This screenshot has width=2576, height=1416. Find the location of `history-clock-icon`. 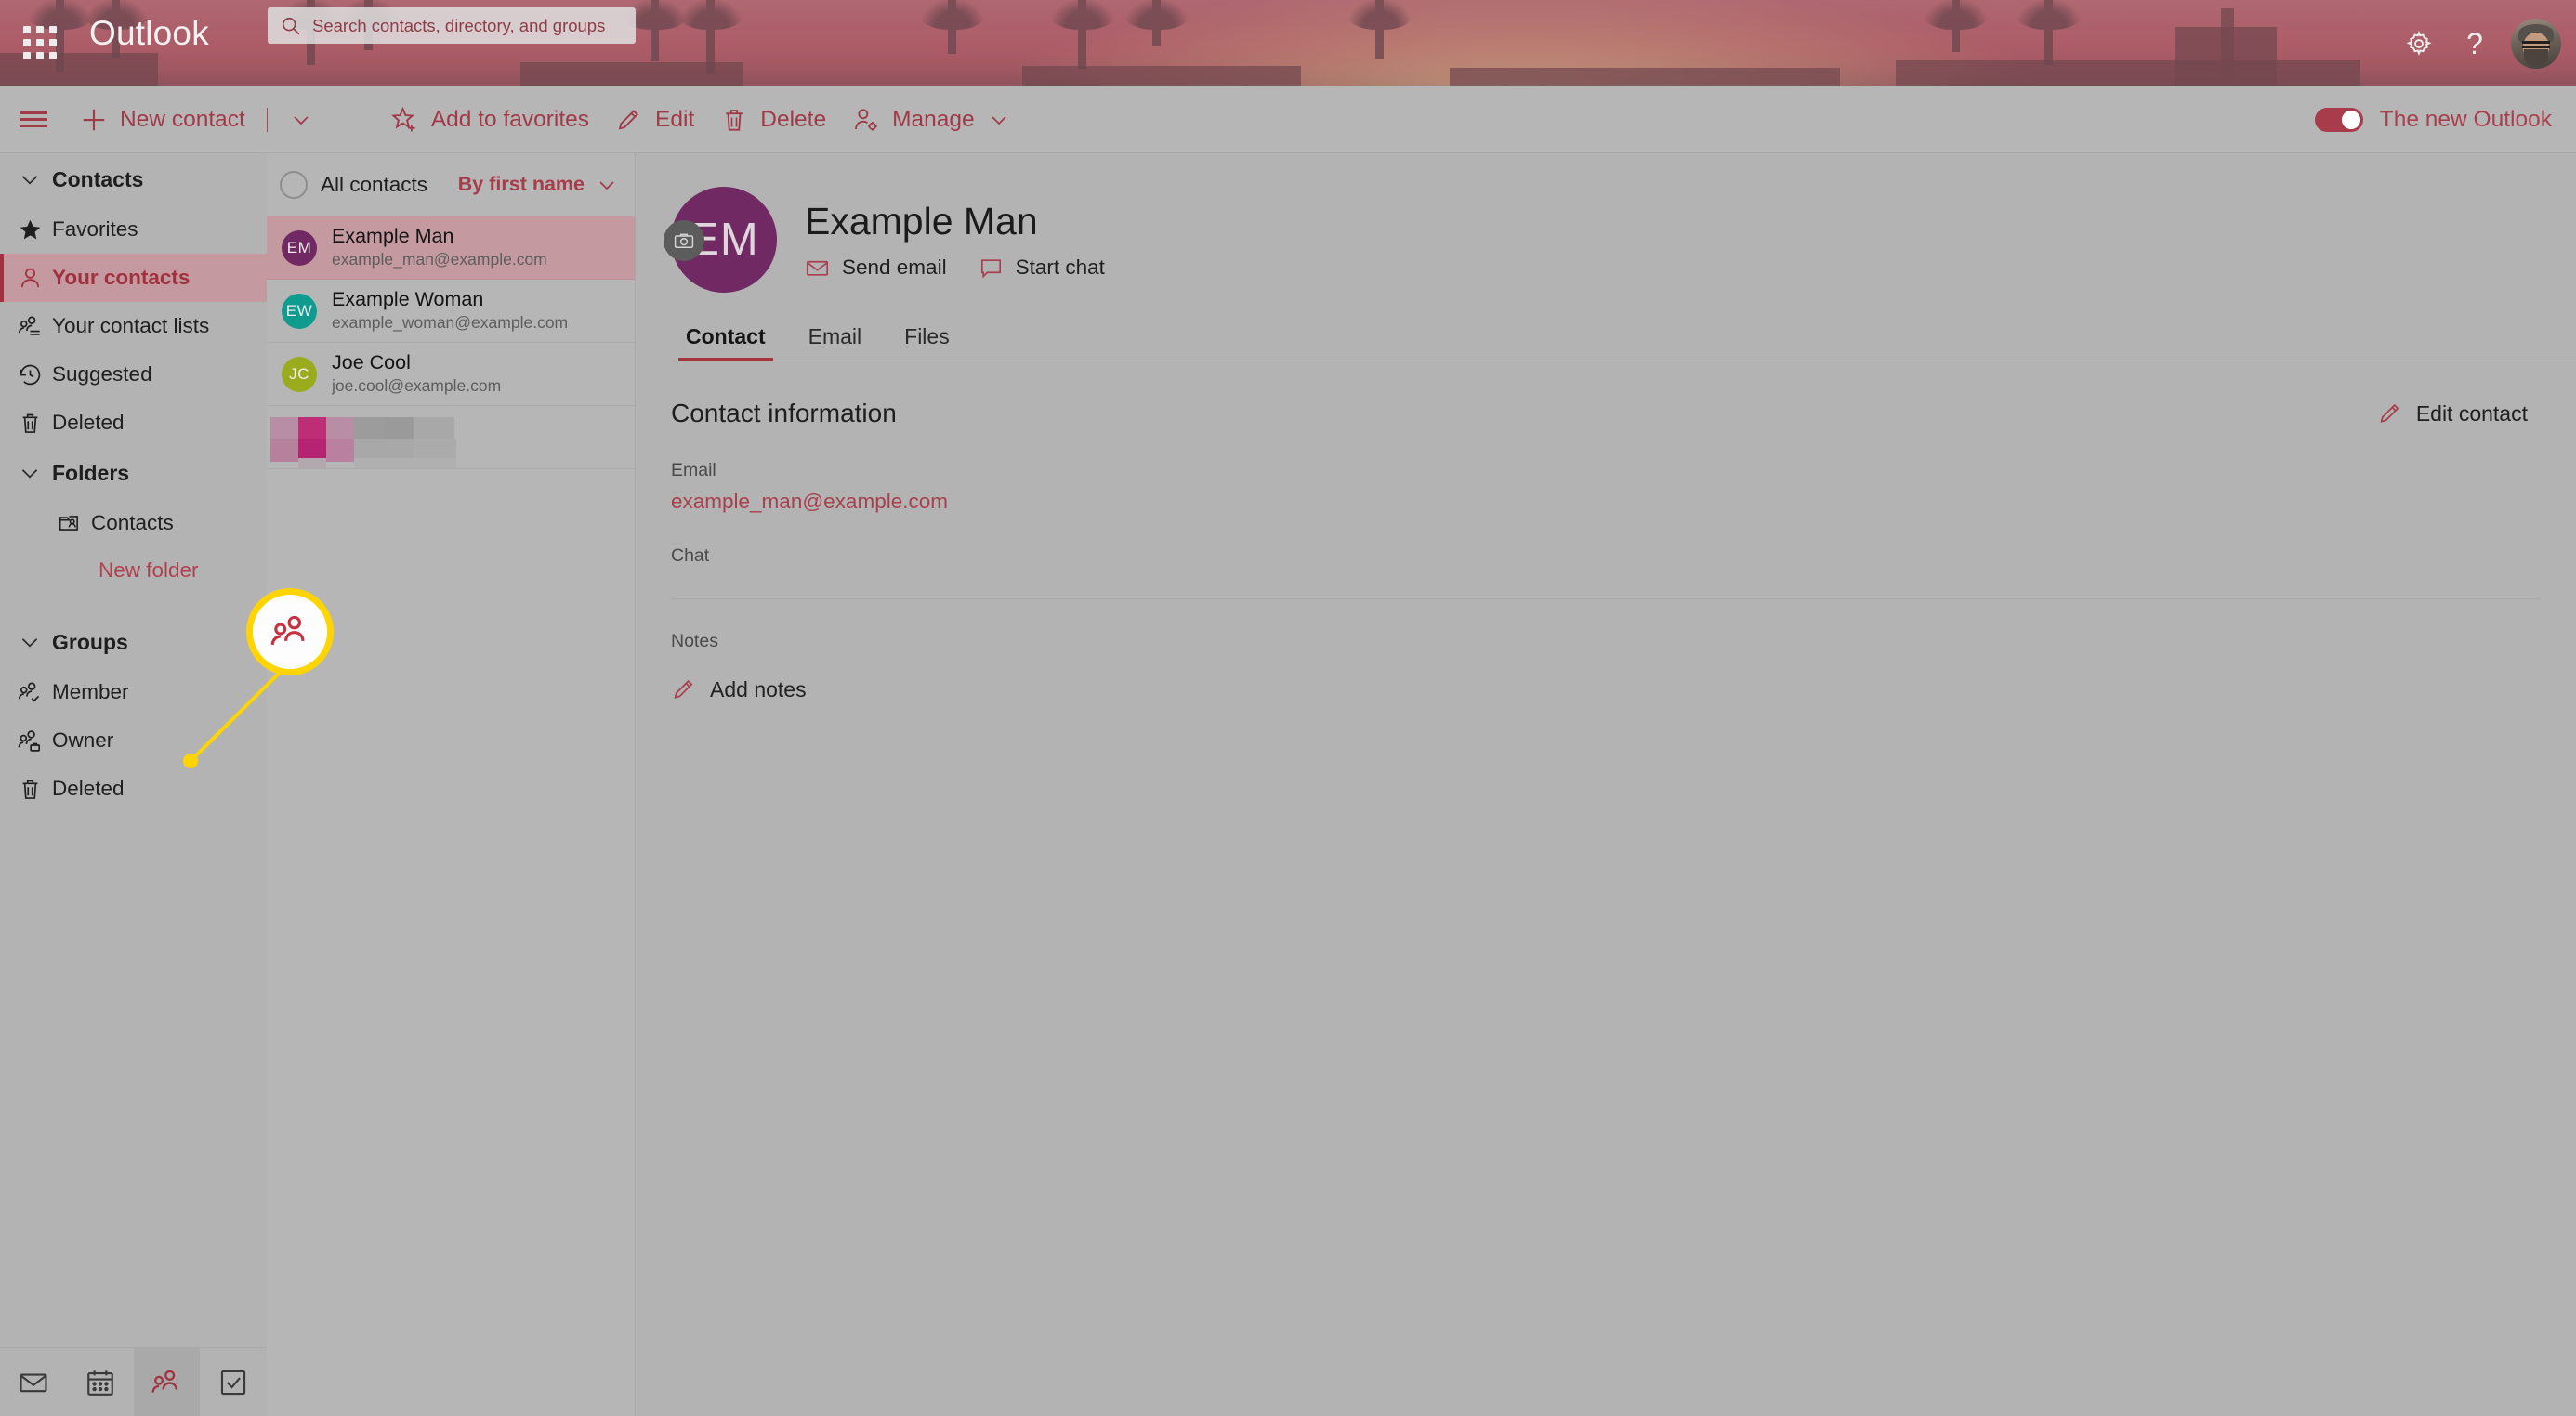

history-clock-icon is located at coordinates (29, 374).